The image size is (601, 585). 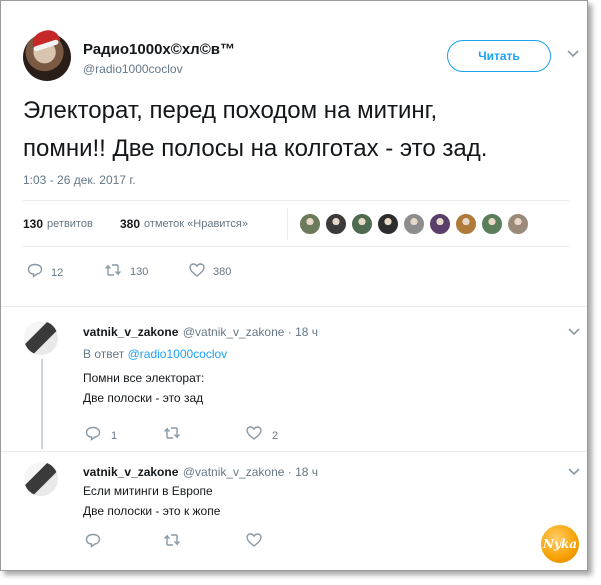 I want to click on likes-label: отметок «Нравится», so click(x=196, y=224).